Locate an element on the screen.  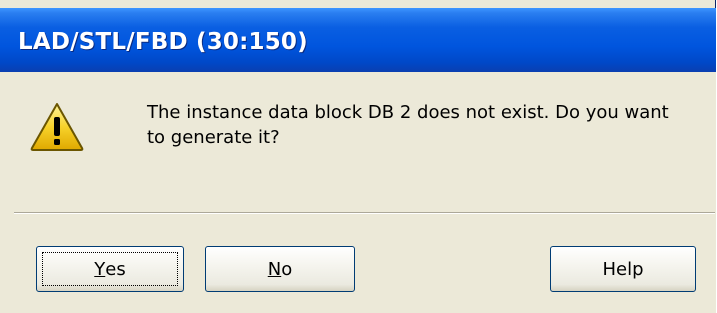
focus-rectangle is located at coordinates (110, 269).